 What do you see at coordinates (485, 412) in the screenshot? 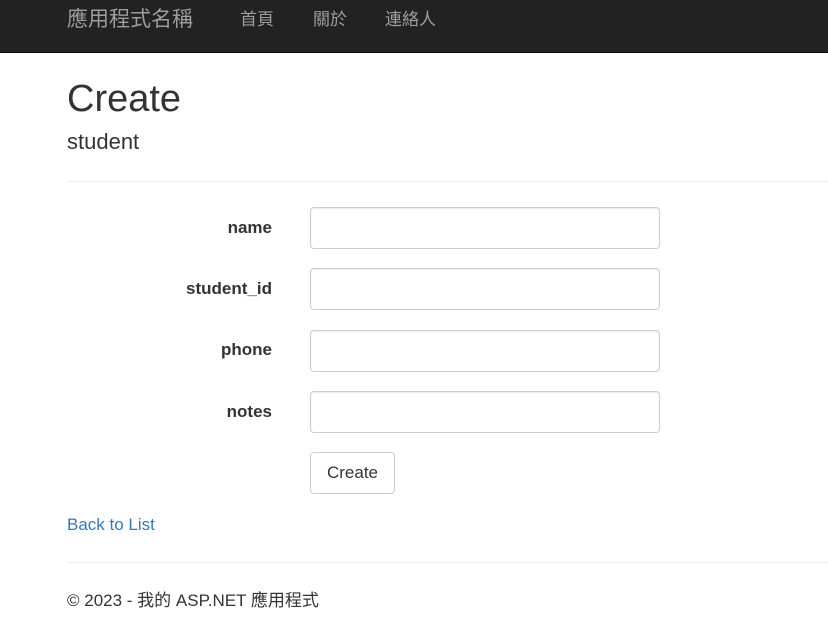
I see `notes-input` at bounding box center [485, 412].